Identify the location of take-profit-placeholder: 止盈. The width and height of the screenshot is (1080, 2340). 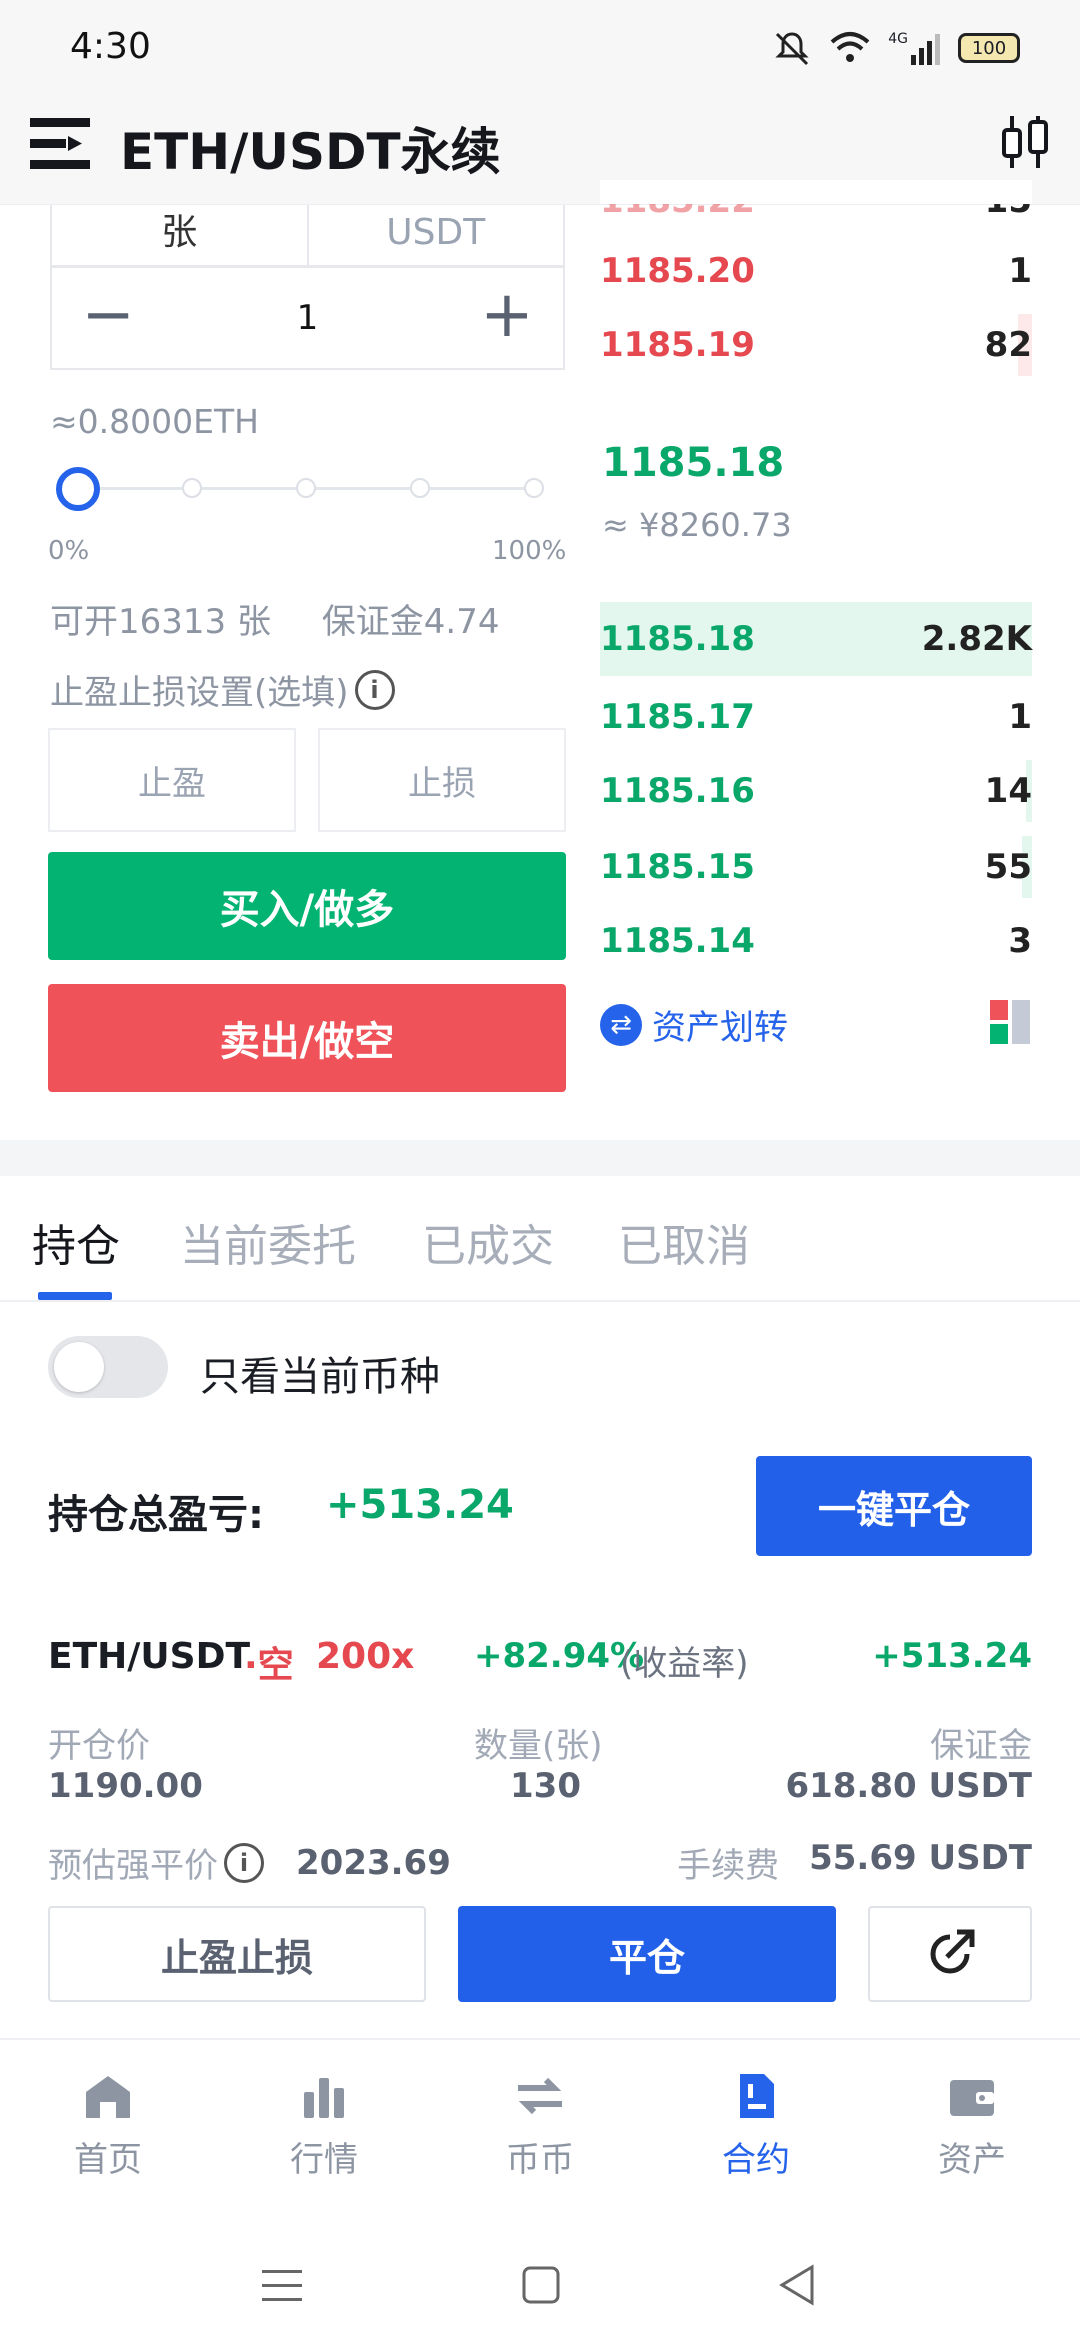
(172, 783).